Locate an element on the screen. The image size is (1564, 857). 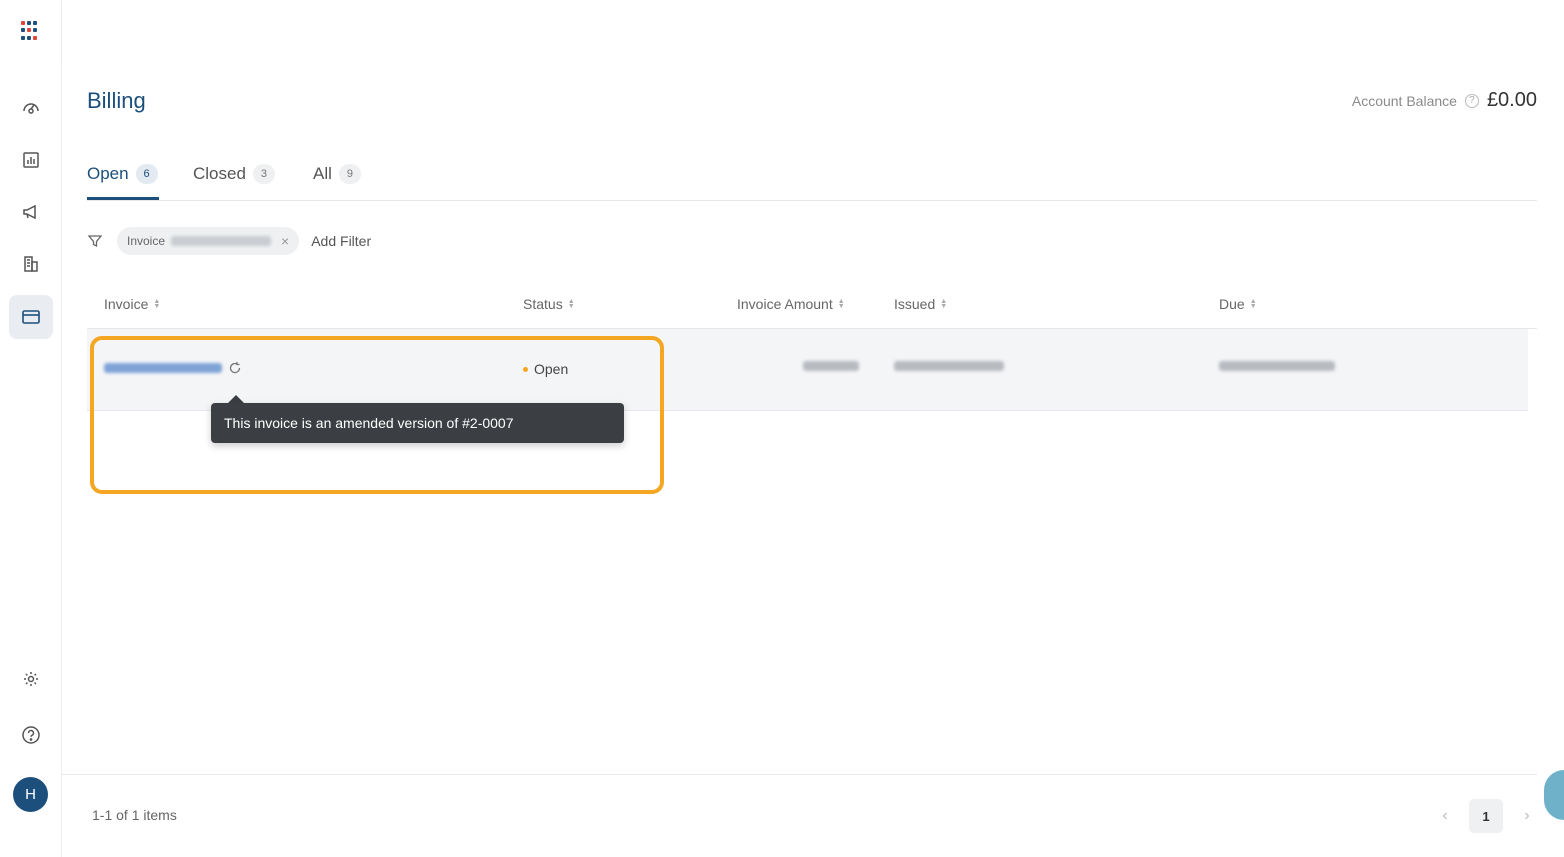
sidebar-item-buildings is located at coordinates (31, 264).